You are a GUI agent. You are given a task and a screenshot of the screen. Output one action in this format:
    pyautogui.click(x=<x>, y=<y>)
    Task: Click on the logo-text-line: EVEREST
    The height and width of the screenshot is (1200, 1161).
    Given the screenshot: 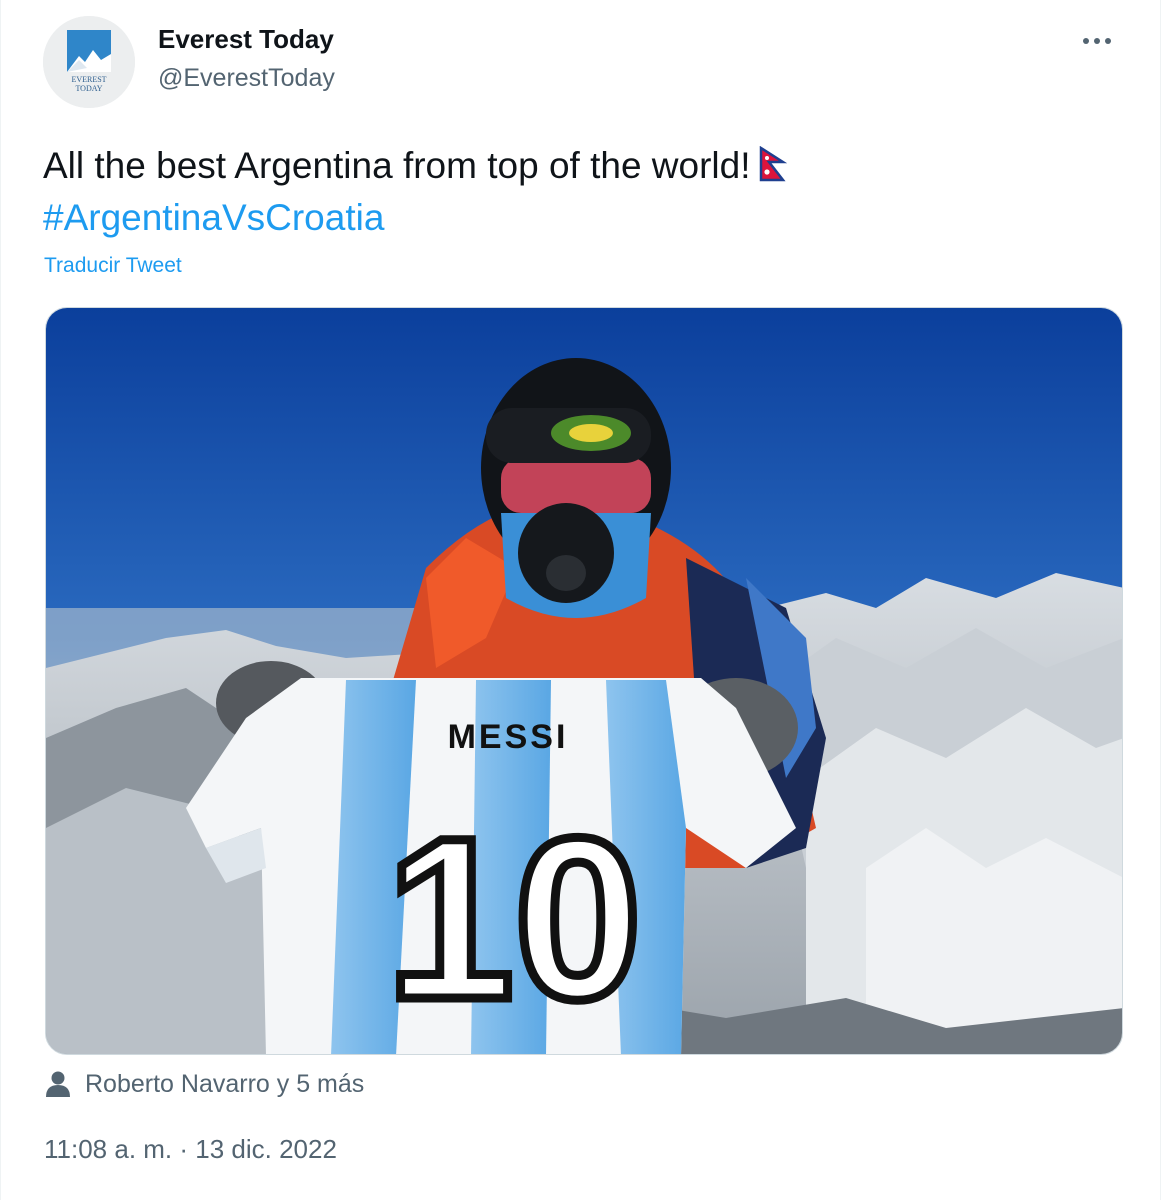 What is the action you would take?
    pyautogui.click(x=88, y=79)
    